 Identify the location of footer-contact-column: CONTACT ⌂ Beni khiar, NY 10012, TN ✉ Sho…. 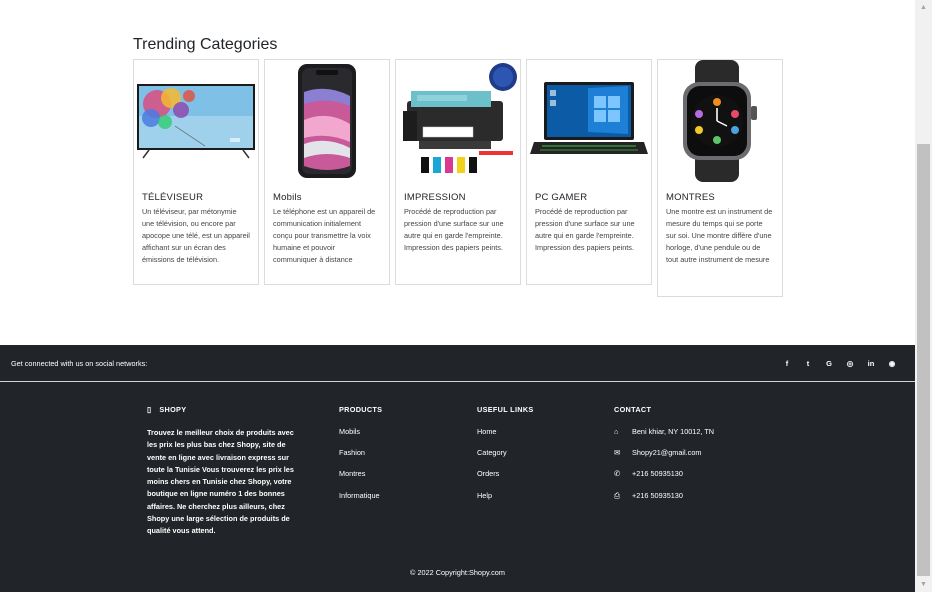
(664, 459).